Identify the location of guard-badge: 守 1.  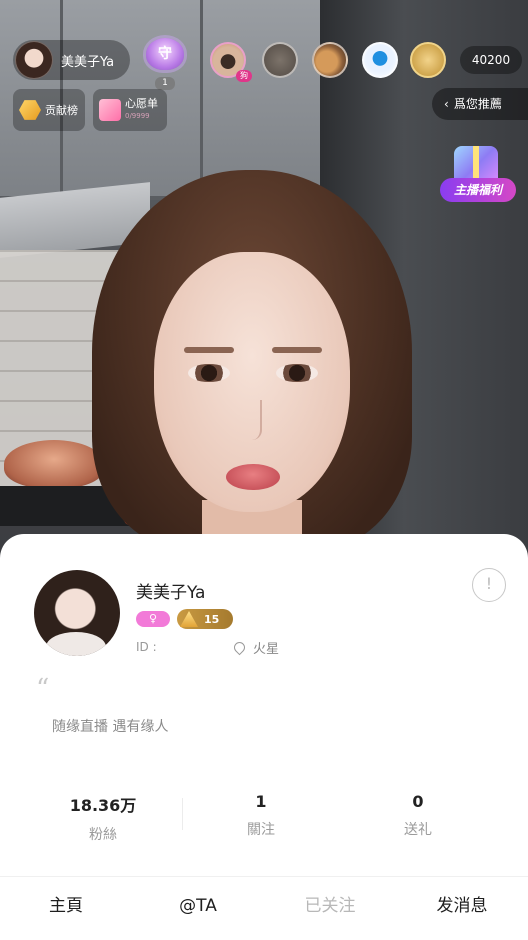
(165, 64).